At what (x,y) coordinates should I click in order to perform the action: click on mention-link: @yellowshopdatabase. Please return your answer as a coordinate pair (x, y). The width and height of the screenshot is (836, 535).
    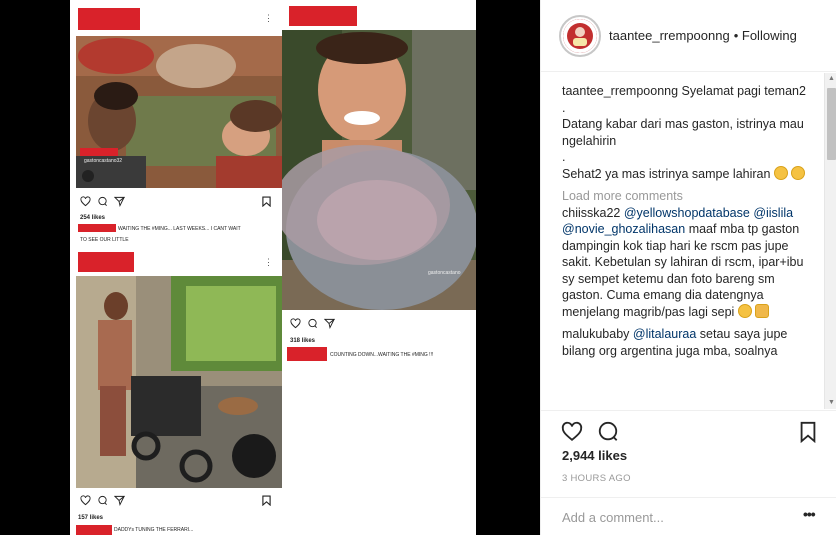
    Looking at the image, I should click on (687, 213).